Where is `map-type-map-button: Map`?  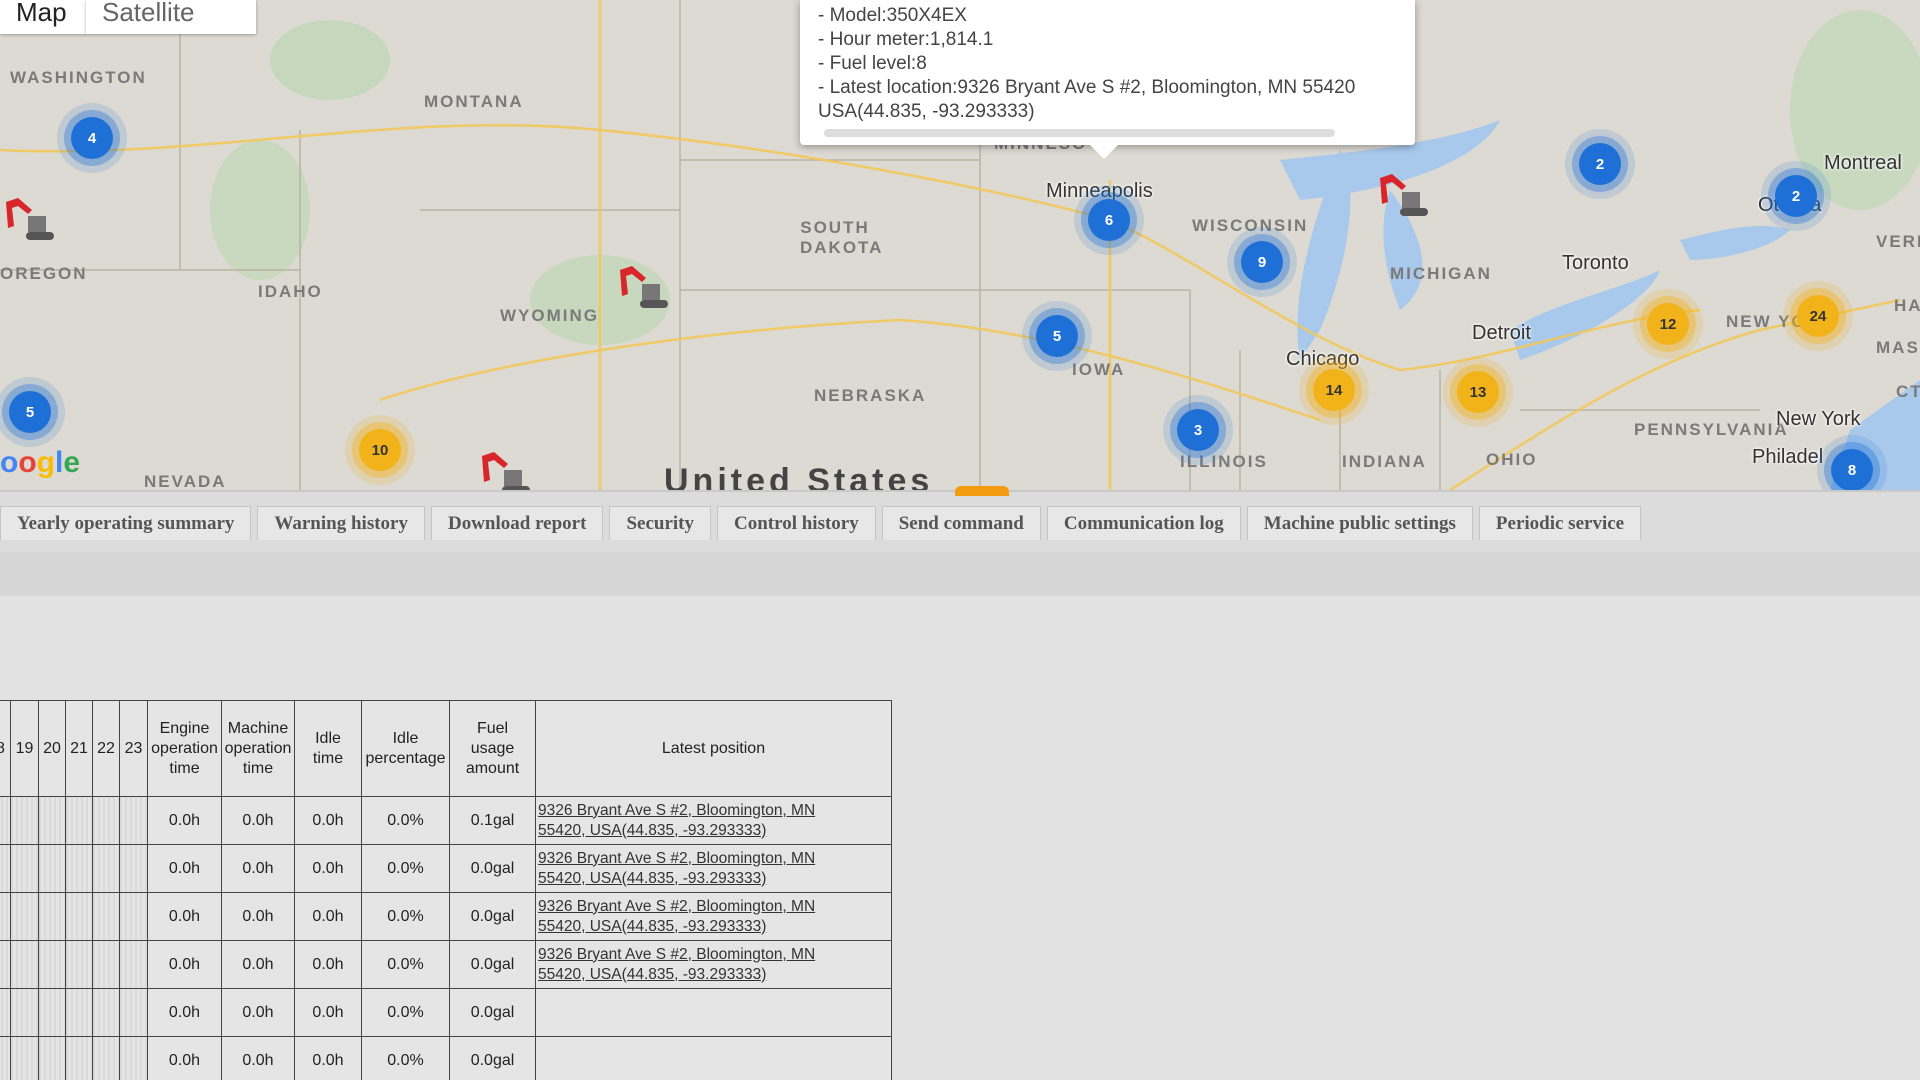 map-type-map-button: Map is located at coordinates (43, 17).